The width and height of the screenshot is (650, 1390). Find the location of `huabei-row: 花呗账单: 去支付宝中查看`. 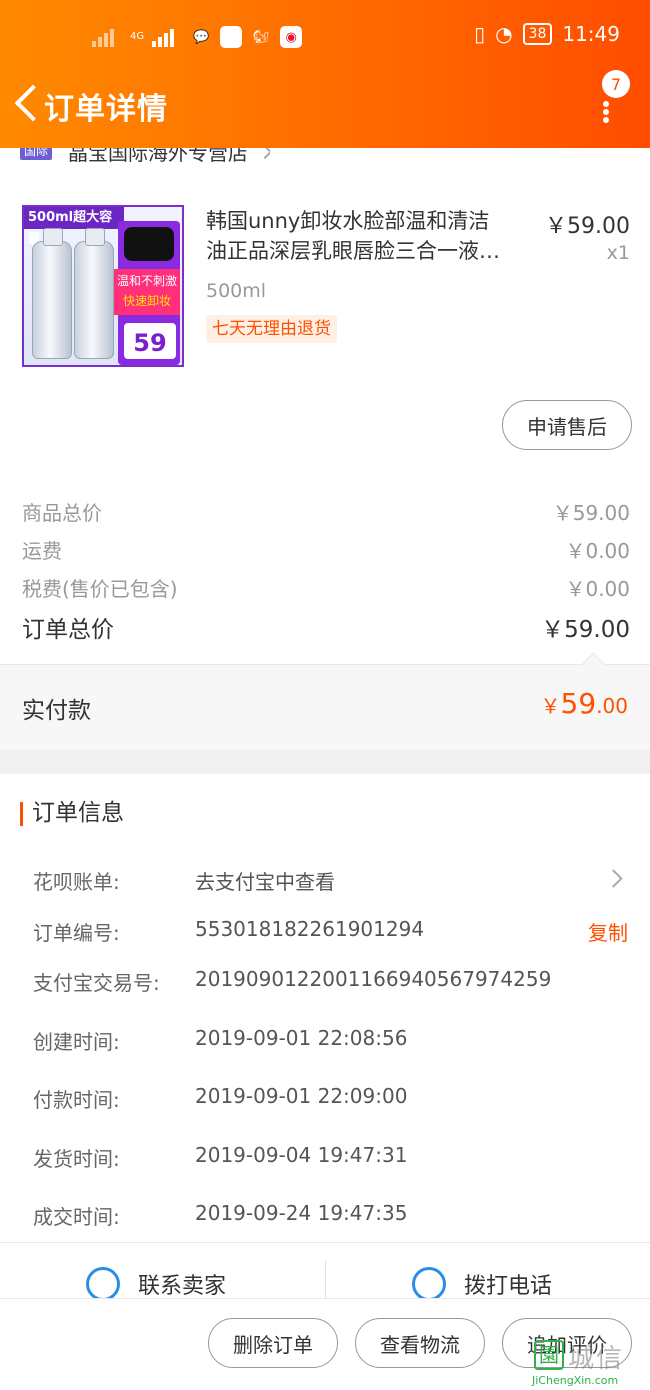

huabei-row: 花呗账单: 去支付宝中查看 is located at coordinates (331, 882).